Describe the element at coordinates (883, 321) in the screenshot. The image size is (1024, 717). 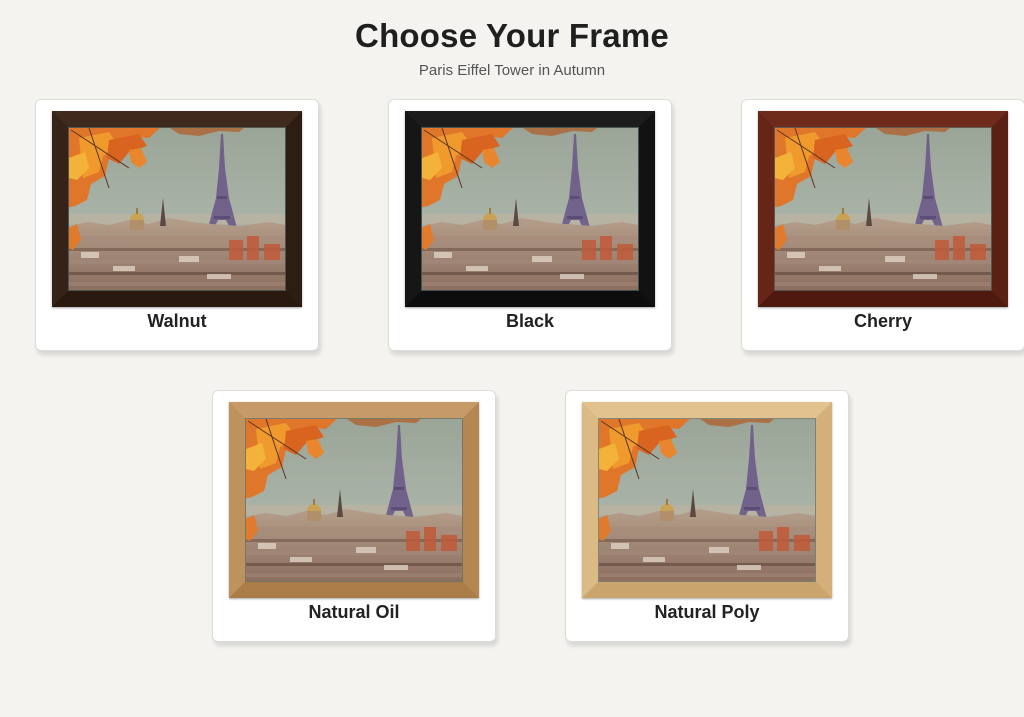
I see `frame-label: Cherry` at that location.